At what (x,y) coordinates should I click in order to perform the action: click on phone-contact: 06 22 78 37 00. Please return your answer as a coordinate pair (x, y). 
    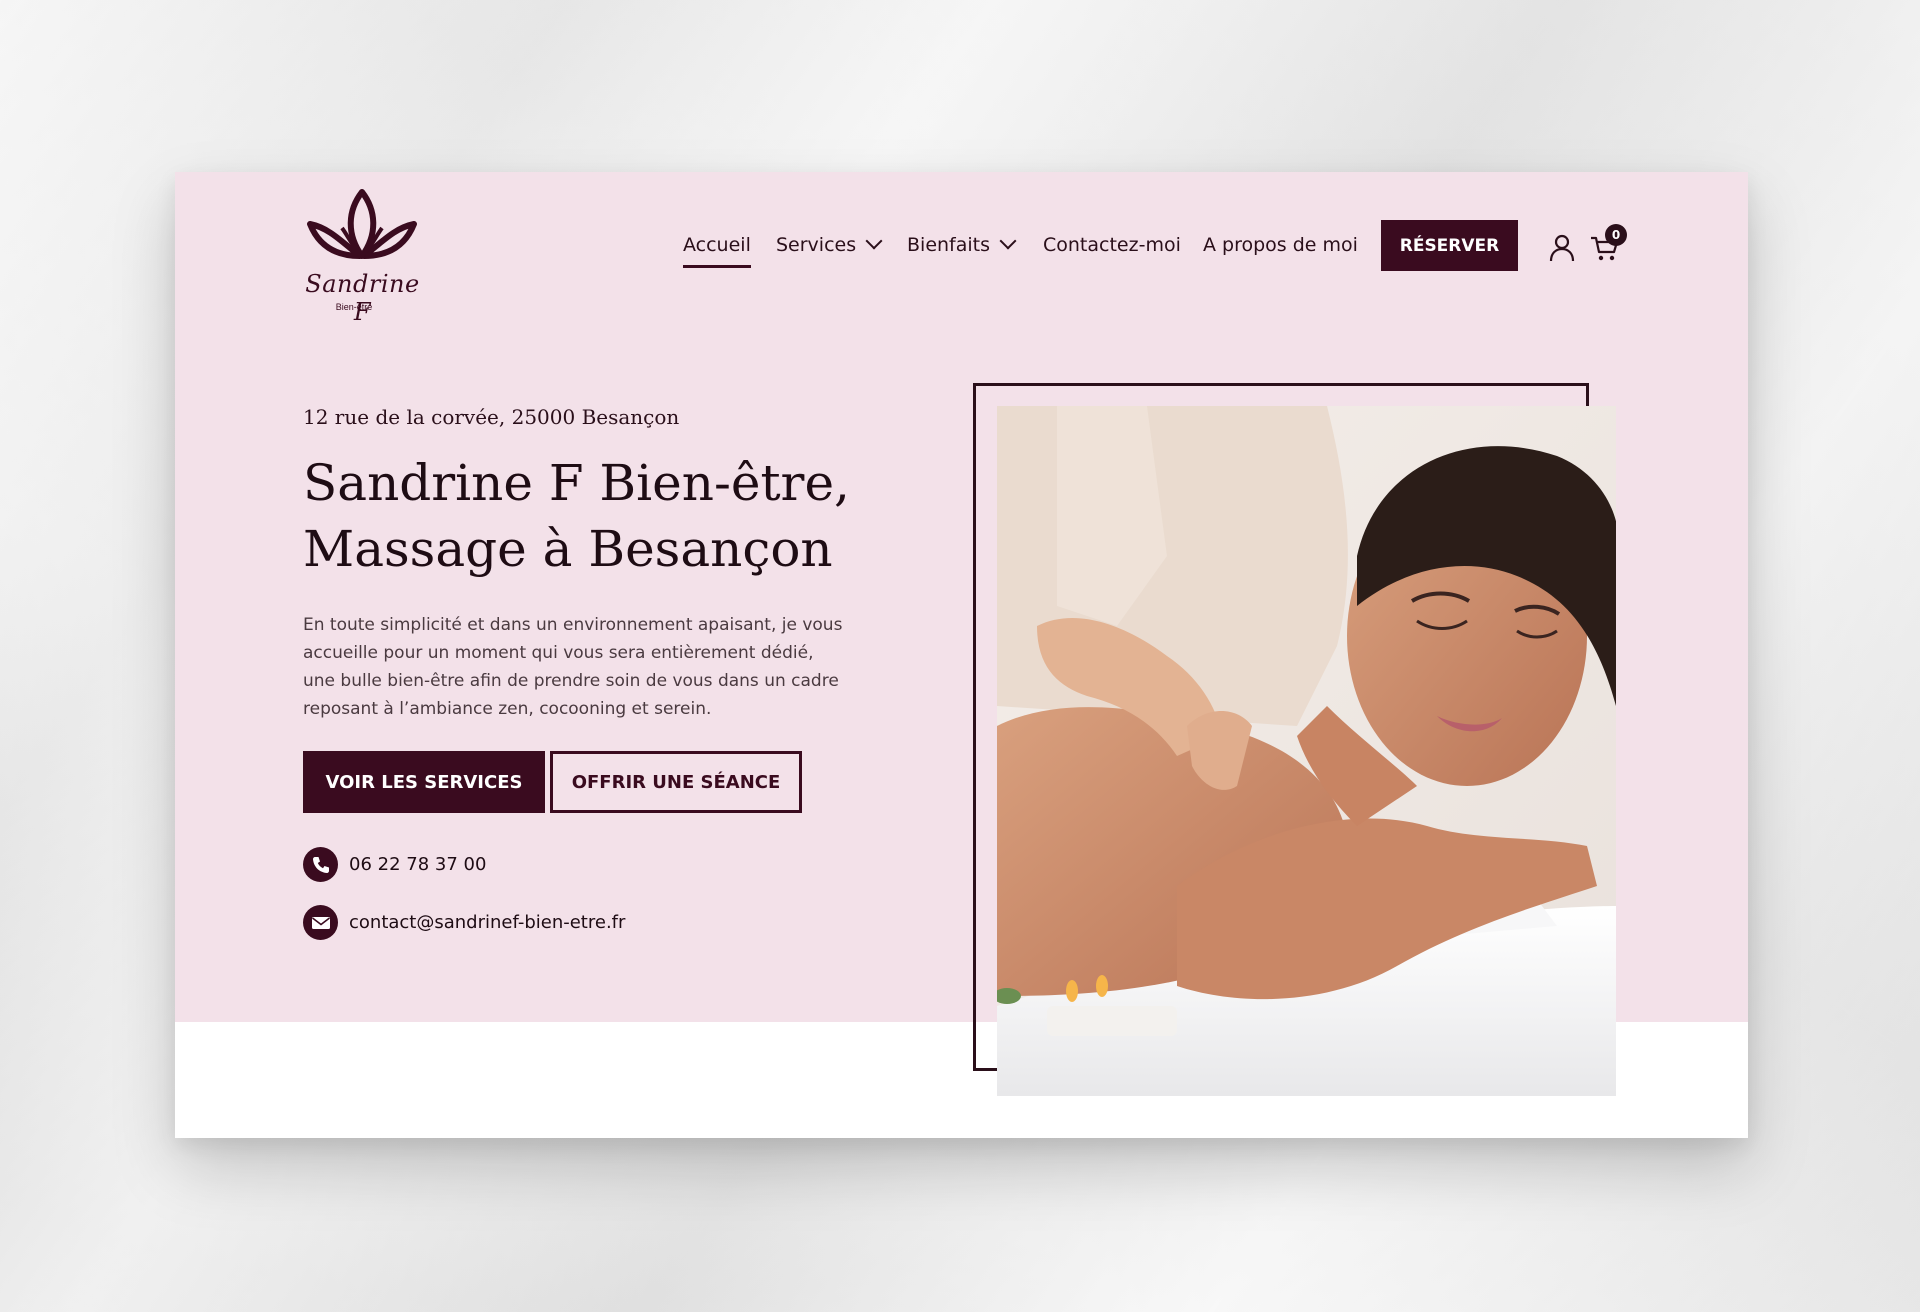
    Looking at the image, I should click on (394, 864).